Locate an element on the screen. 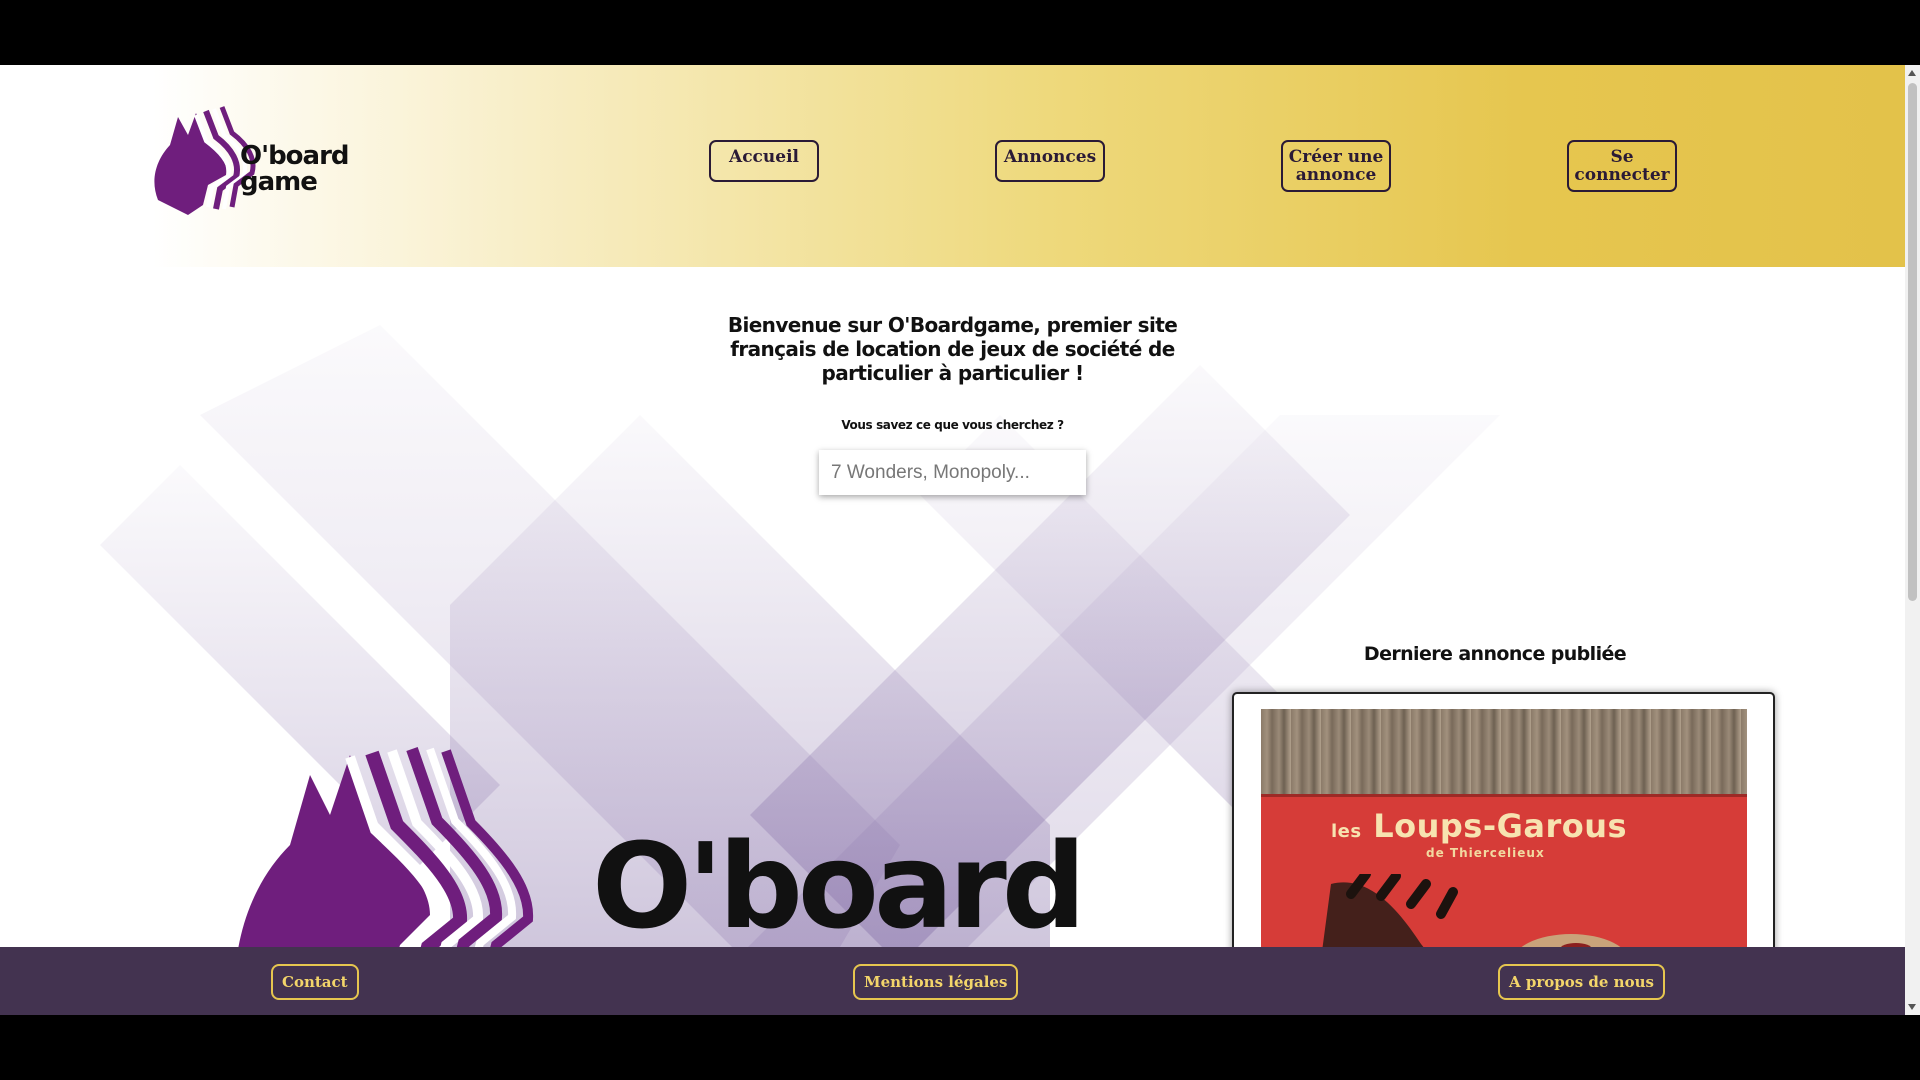  latest-ad-title: Derniere annonce publiée is located at coordinates (1495, 654).